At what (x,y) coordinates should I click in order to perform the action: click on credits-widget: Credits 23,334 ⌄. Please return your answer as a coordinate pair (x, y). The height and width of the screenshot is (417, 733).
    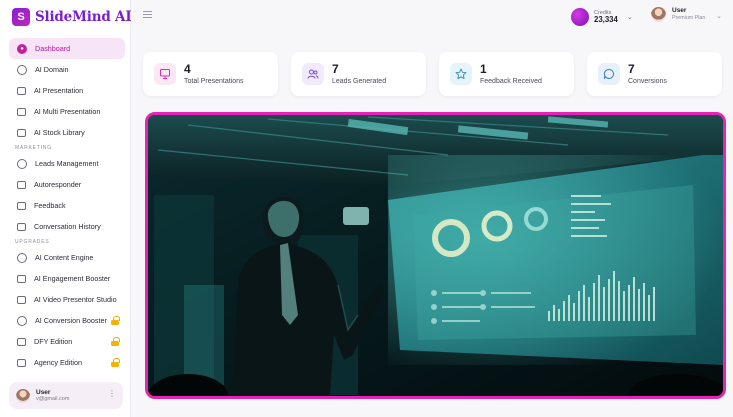
    Looking at the image, I should click on (602, 17).